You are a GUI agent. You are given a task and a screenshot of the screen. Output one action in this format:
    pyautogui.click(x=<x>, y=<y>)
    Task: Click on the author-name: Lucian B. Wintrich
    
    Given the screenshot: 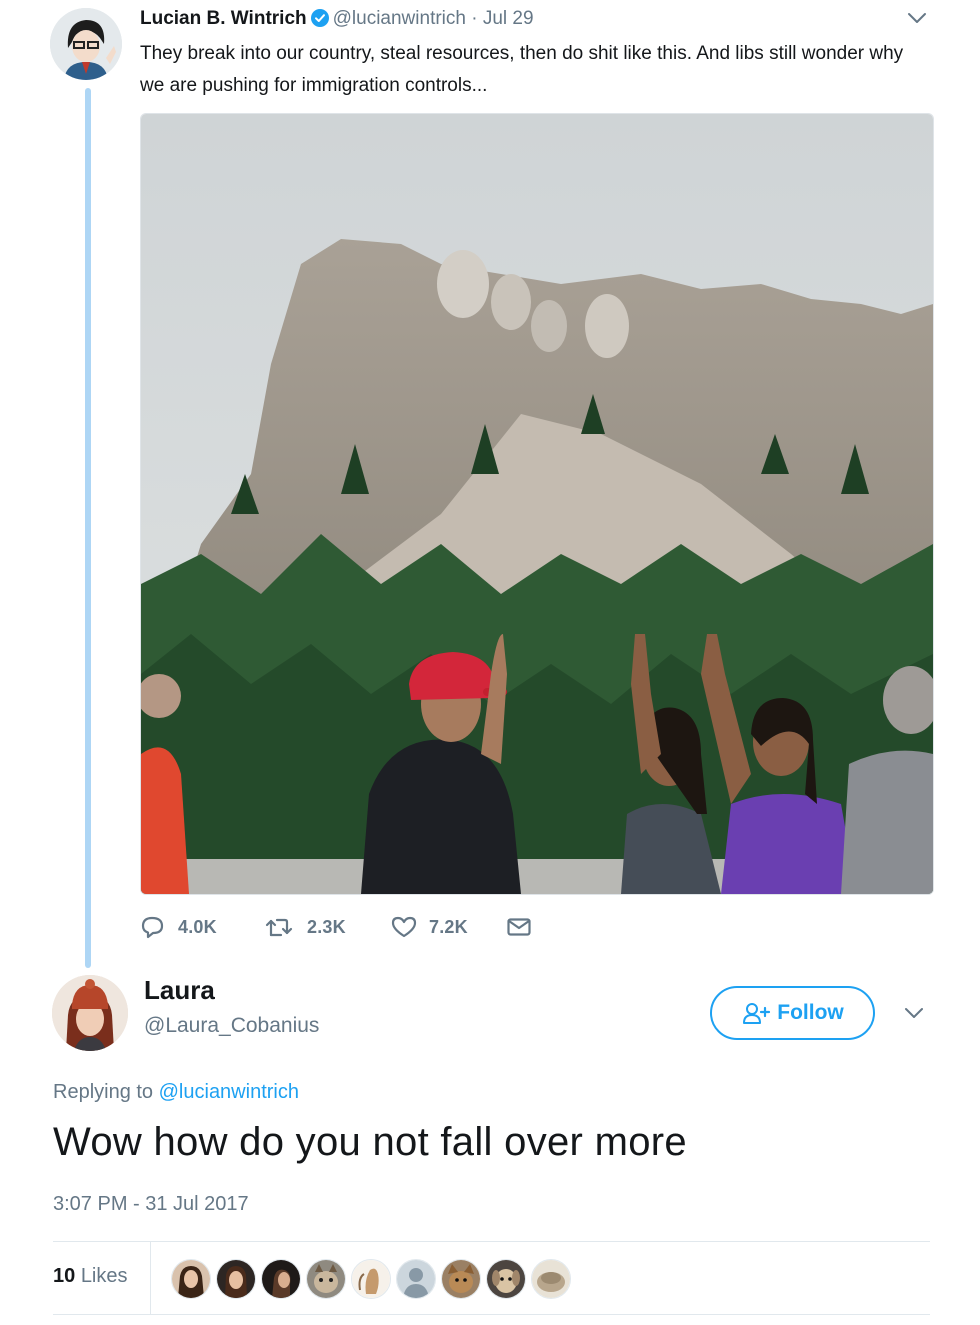 What is the action you would take?
    pyautogui.click(x=223, y=18)
    